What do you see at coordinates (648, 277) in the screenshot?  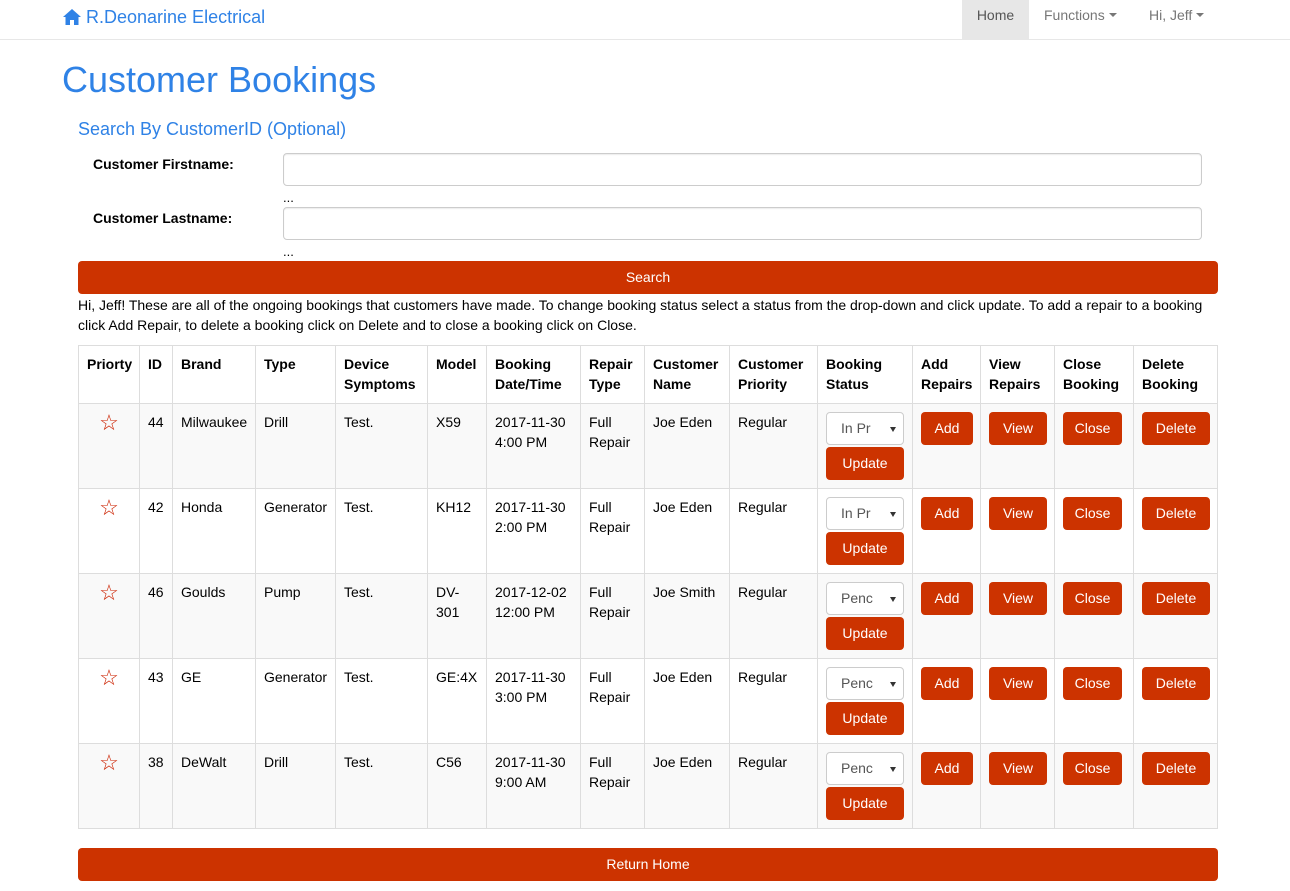 I see `search-button: Search` at bounding box center [648, 277].